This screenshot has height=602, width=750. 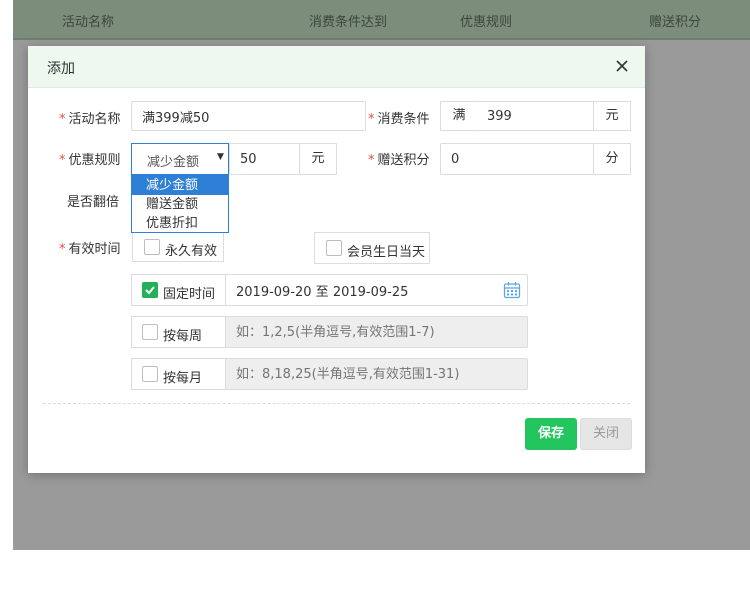 I want to click on points-unit: 分, so click(x=612, y=159).